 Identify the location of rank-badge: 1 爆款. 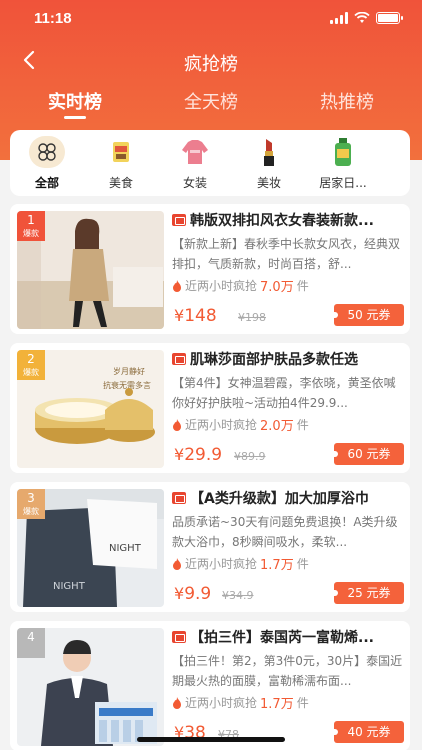
(31, 226).